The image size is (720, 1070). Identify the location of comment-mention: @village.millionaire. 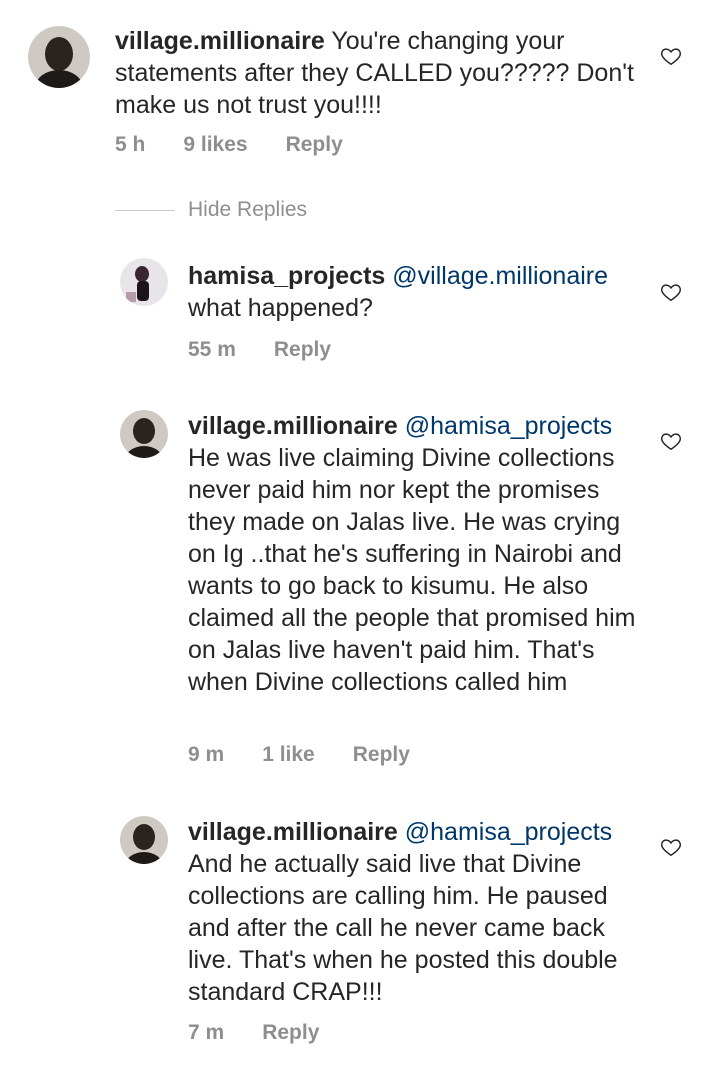
(500, 276).